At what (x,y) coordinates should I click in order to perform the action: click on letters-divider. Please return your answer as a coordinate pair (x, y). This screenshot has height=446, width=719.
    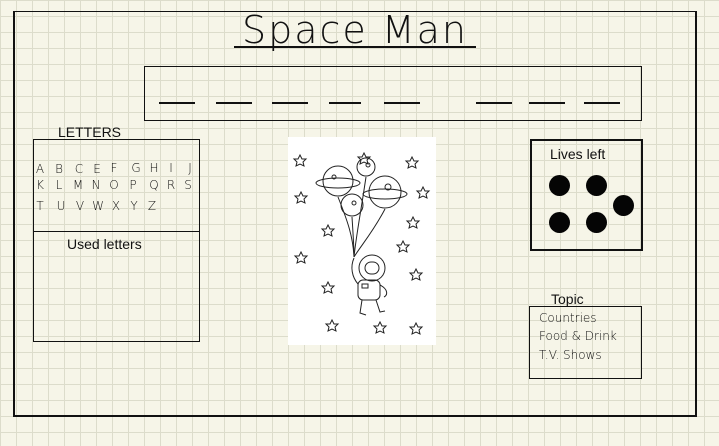
    Looking at the image, I should click on (116, 231).